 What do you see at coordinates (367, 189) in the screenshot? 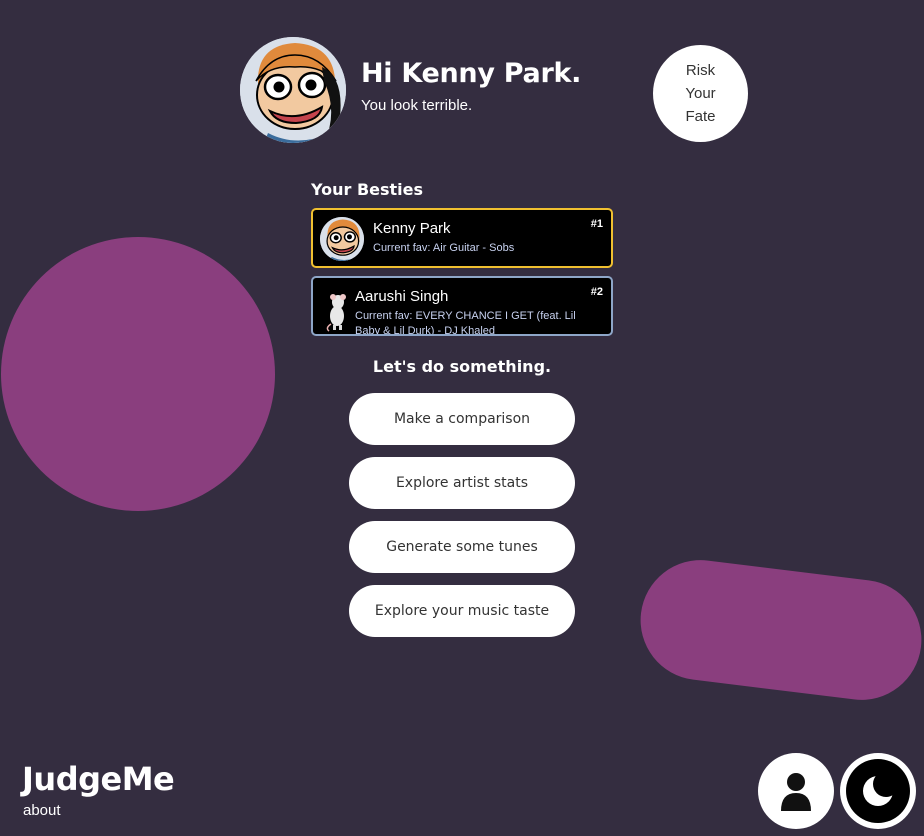
I see `besties-heading: Your Besties` at bounding box center [367, 189].